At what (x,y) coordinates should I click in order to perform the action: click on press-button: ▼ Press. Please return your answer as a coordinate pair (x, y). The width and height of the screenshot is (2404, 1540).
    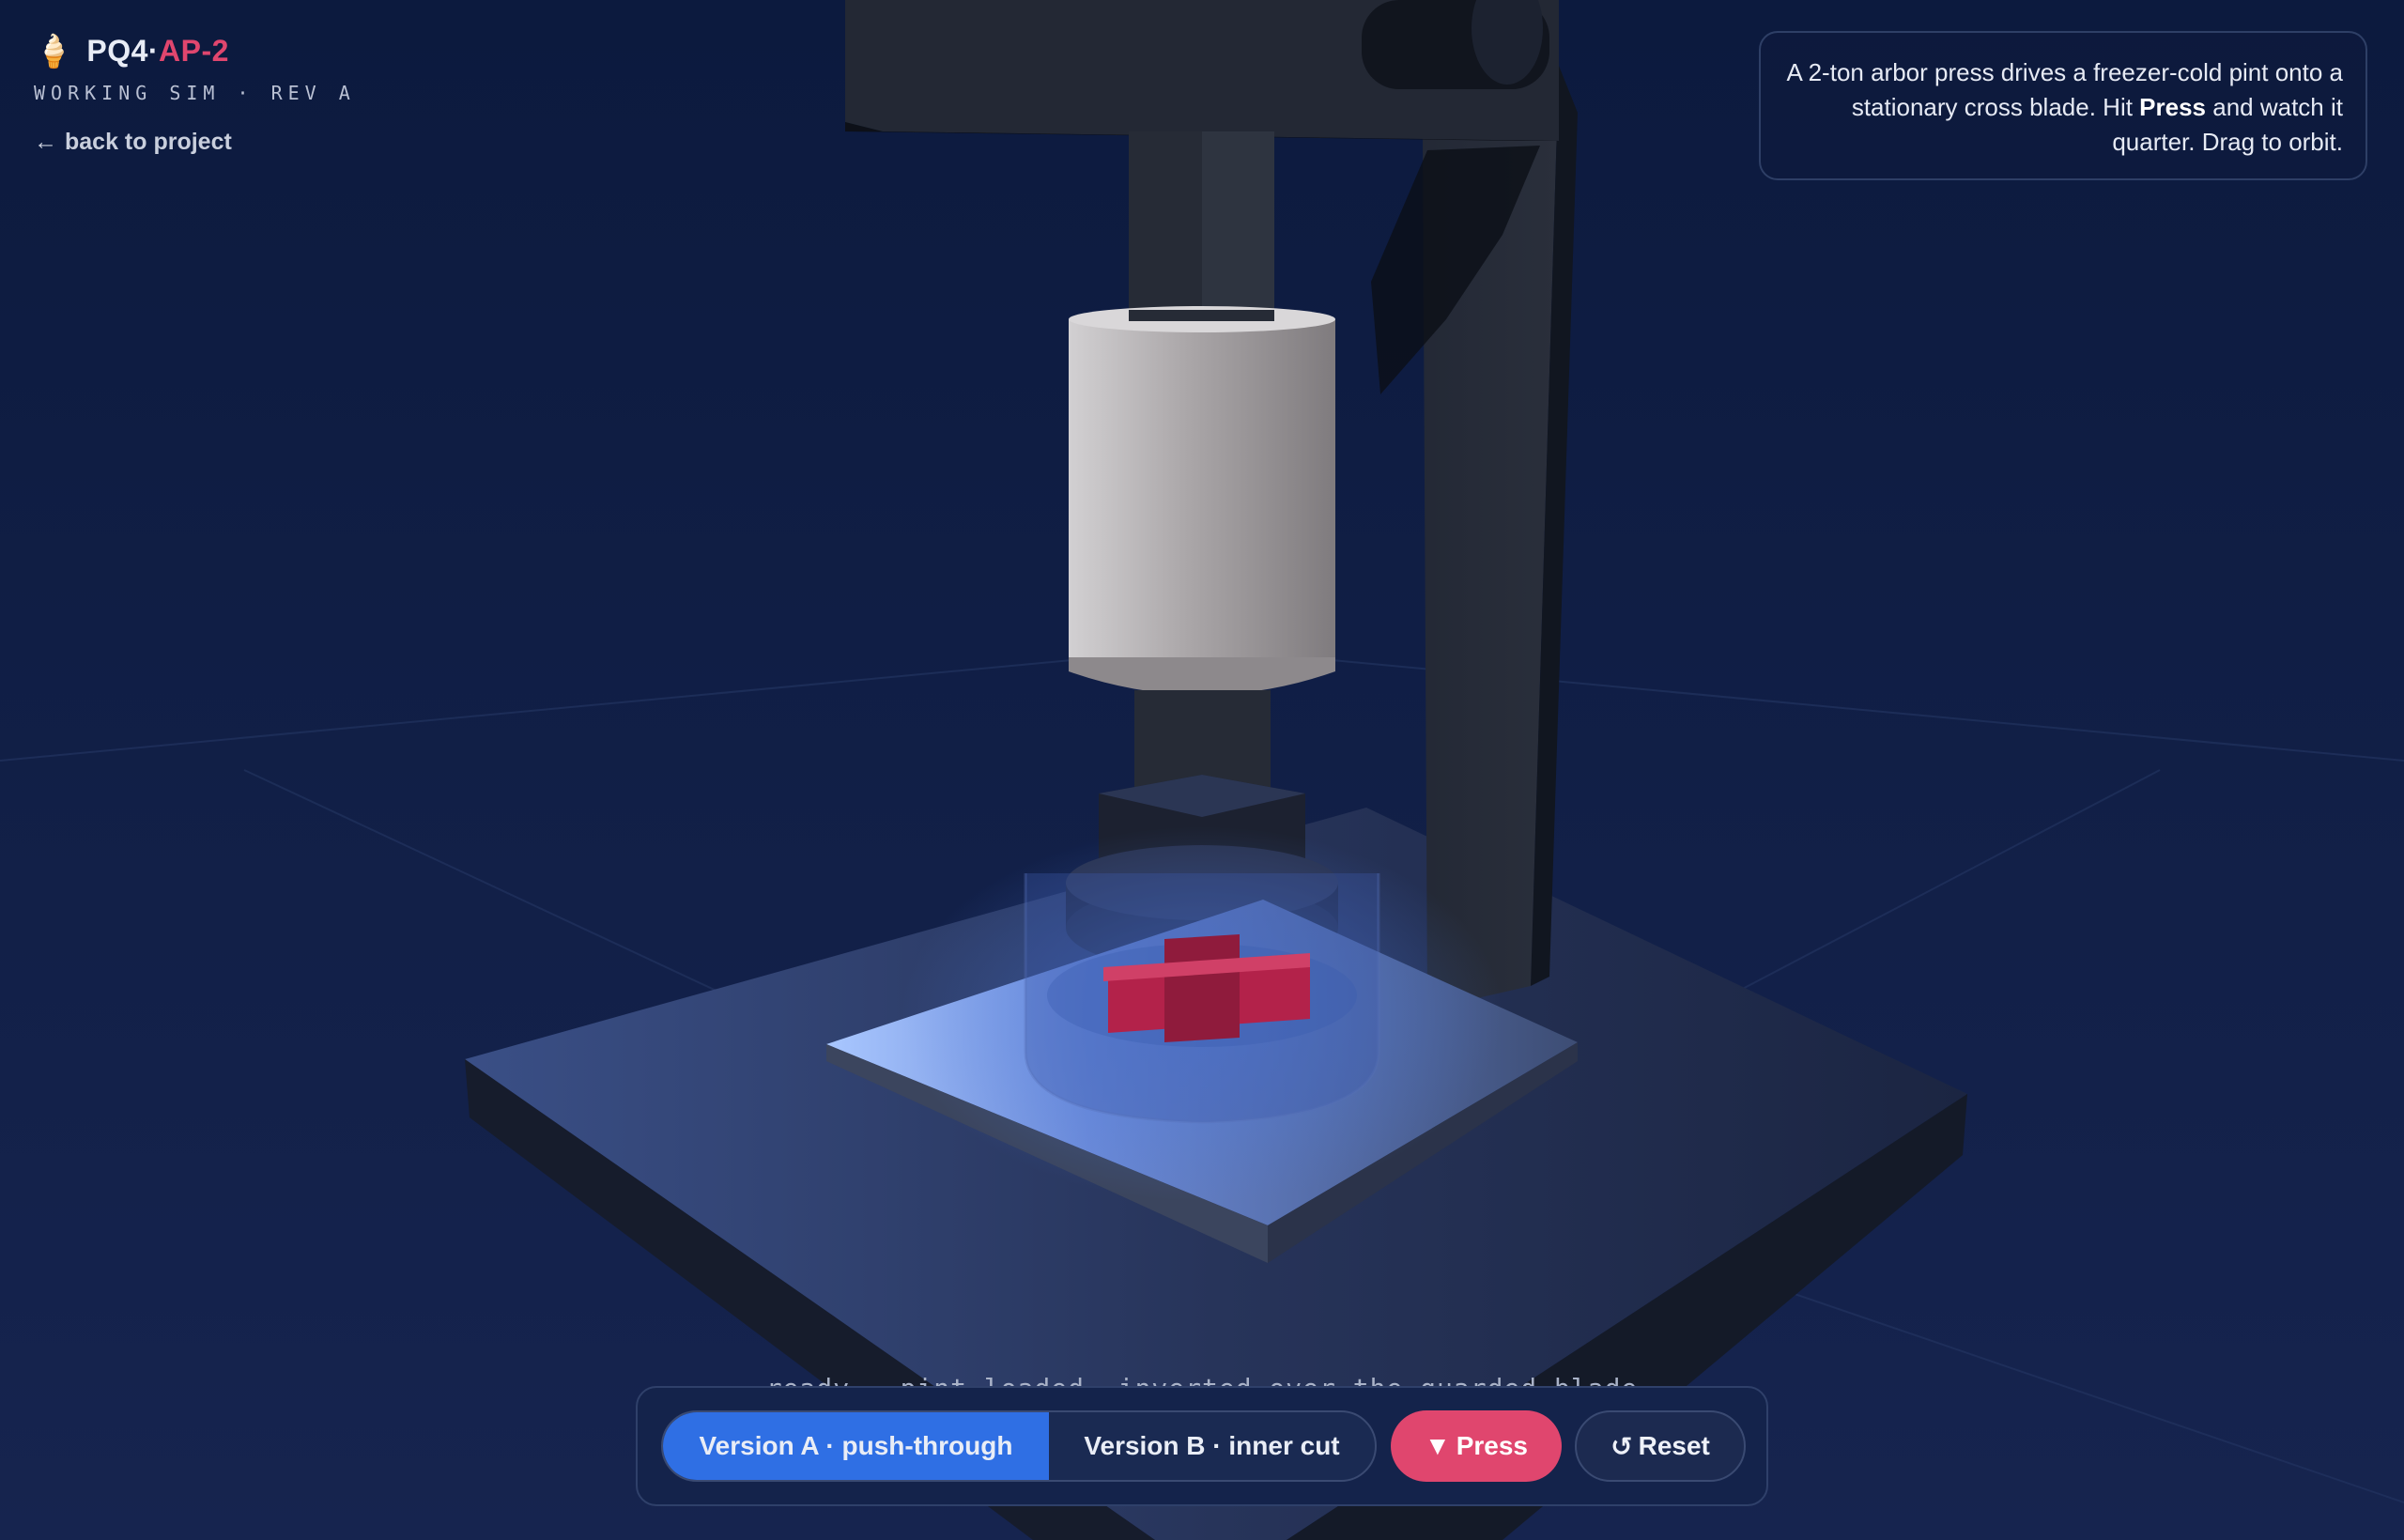
    Looking at the image, I should click on (1476, 1446).